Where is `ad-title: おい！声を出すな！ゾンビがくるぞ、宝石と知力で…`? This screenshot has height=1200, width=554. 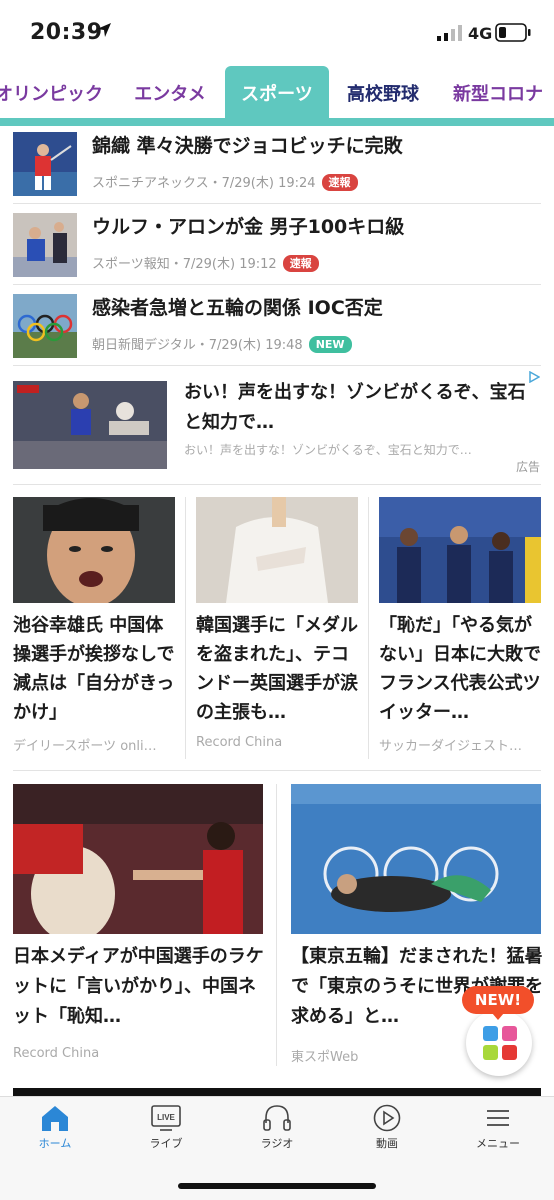
ad-title: おい！声を出すな！ゾンビがくるぞ、宝石と知力で… is located at coordinates (355, 407).